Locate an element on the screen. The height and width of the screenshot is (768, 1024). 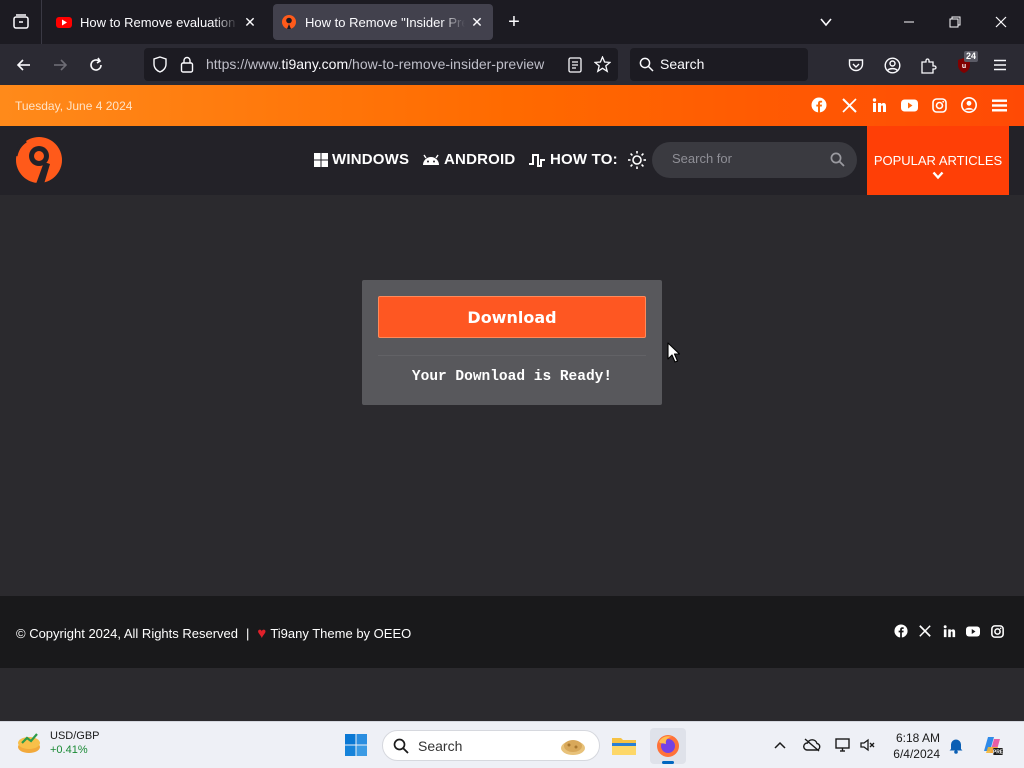
cloud-offline-icon is located at coordinates (812, 745).